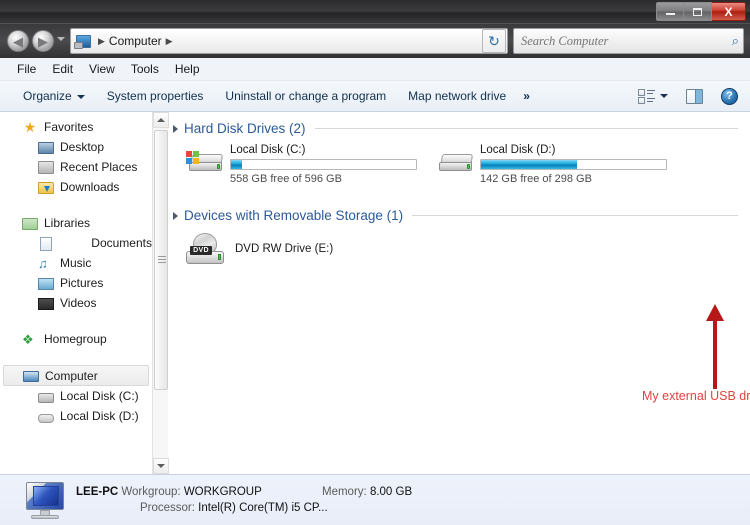 The height and width of the screenshot is (525, 750). What do you see at coordinates (536, 179) in the screenshot?
I see `drive-capacity-d: 142 GB free of 298 GB` at bounding box center [536, 179].